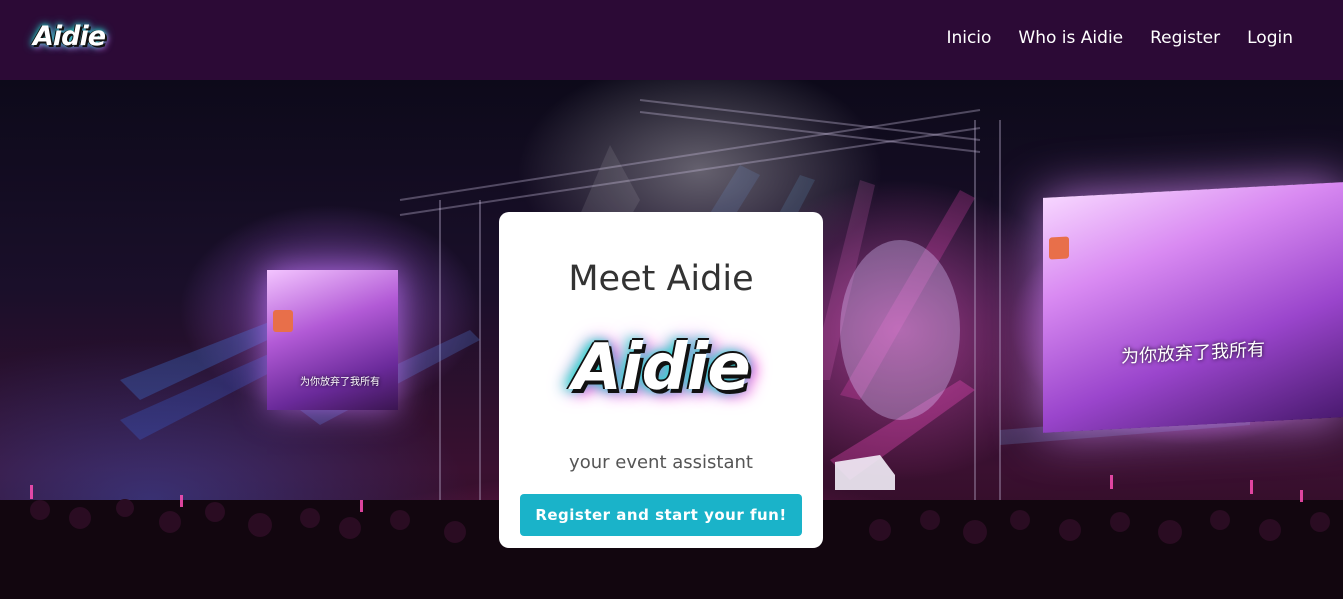  What do you see at coordinates (661, 279) in the screenshot?
I see `card-title: Meet Aidie` at bounding box center [661, 279].